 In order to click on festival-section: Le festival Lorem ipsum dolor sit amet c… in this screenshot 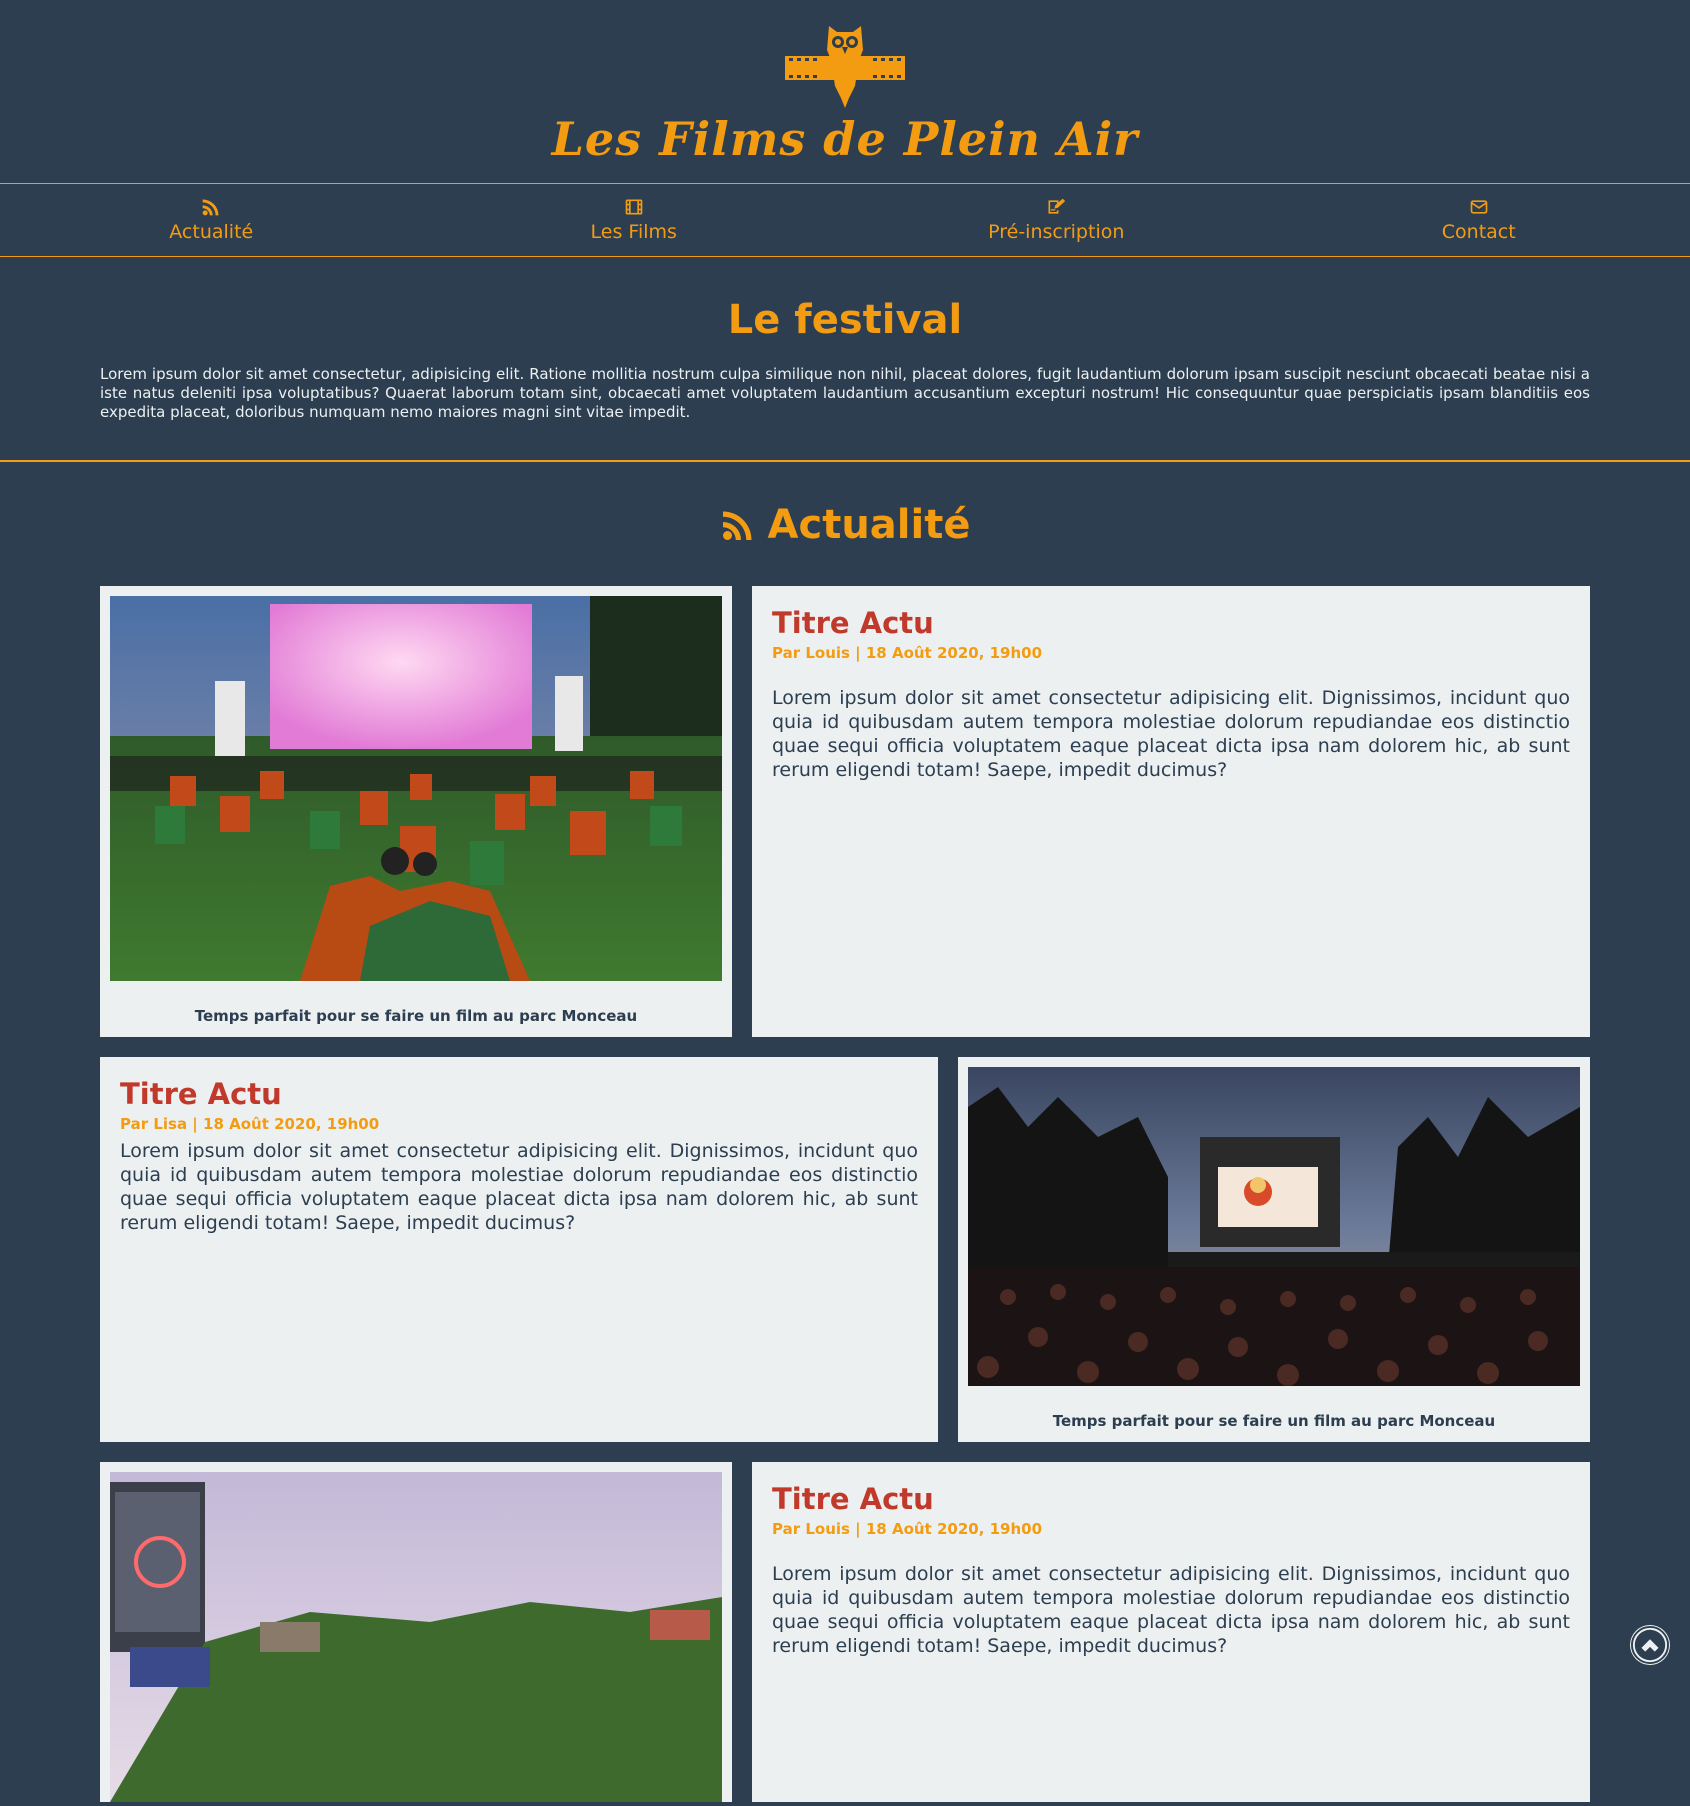, I will do `click(845, 359)`.